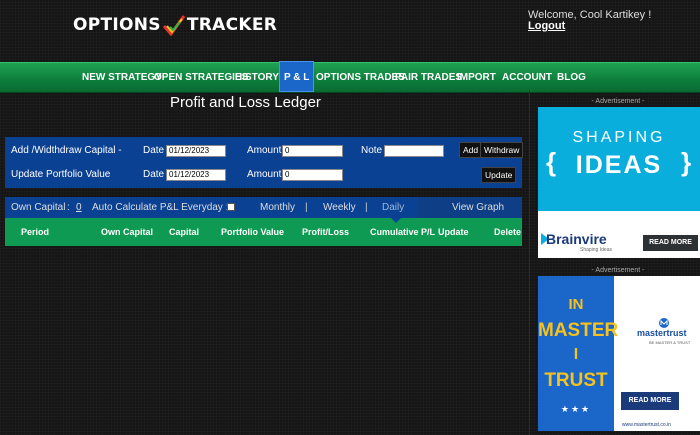 The image size is (700, 435). I want to click on nav-import: IMPORT, so click(476, 77).